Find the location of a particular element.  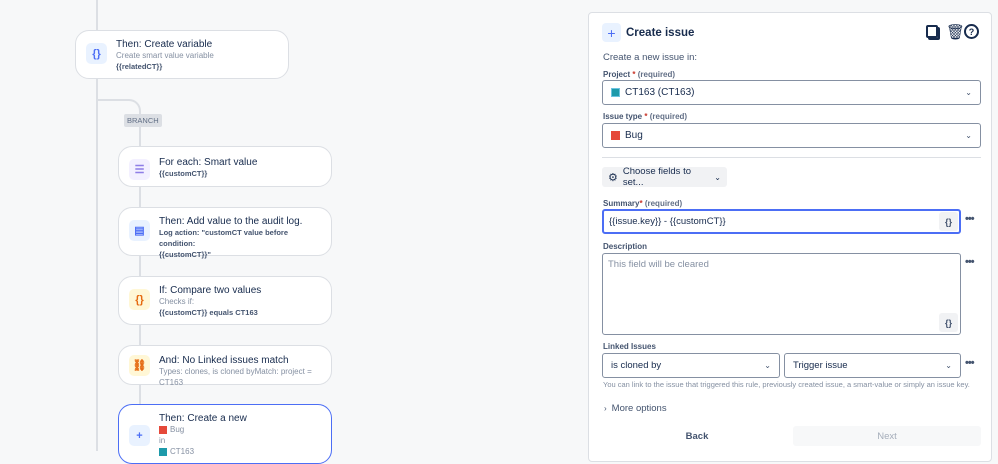

description-textarea: This field will be cleared is located at coordinates (781, 294).